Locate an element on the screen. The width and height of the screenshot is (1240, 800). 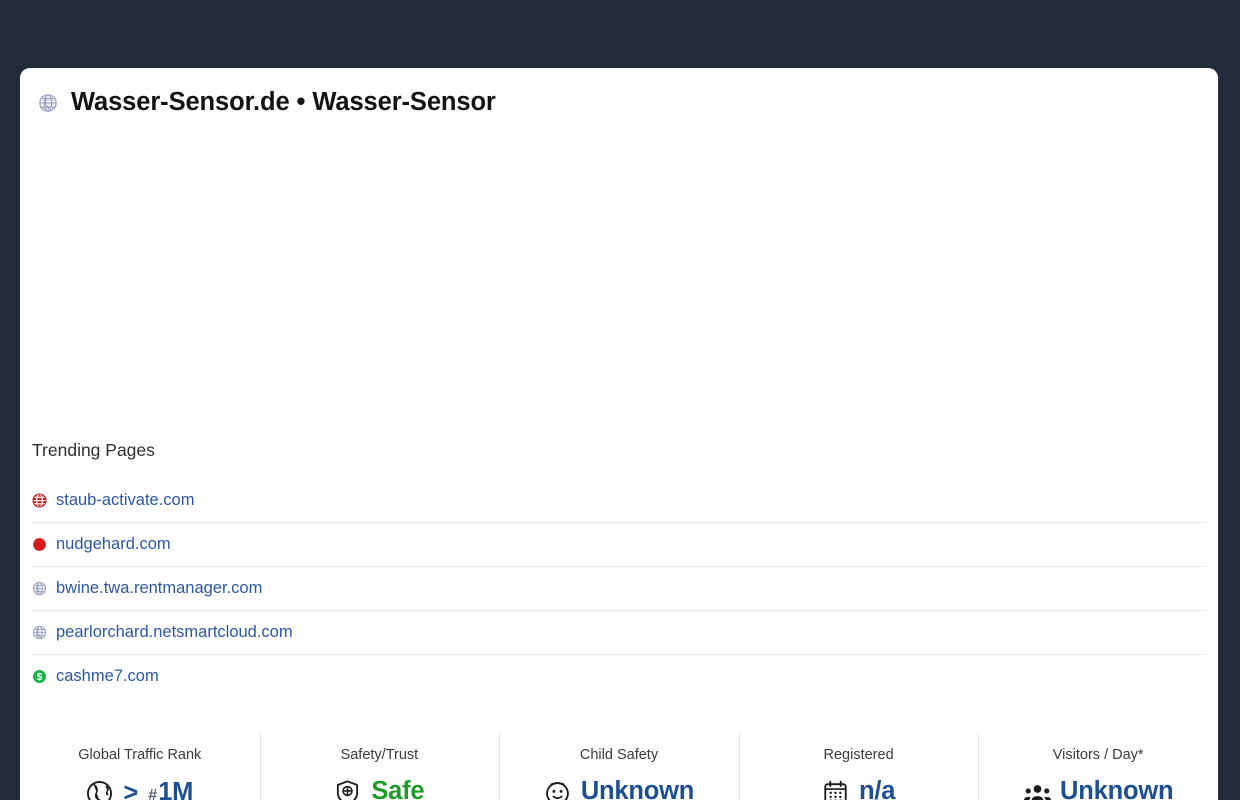
stat-label: Registered is located at coordinates (858, 755).